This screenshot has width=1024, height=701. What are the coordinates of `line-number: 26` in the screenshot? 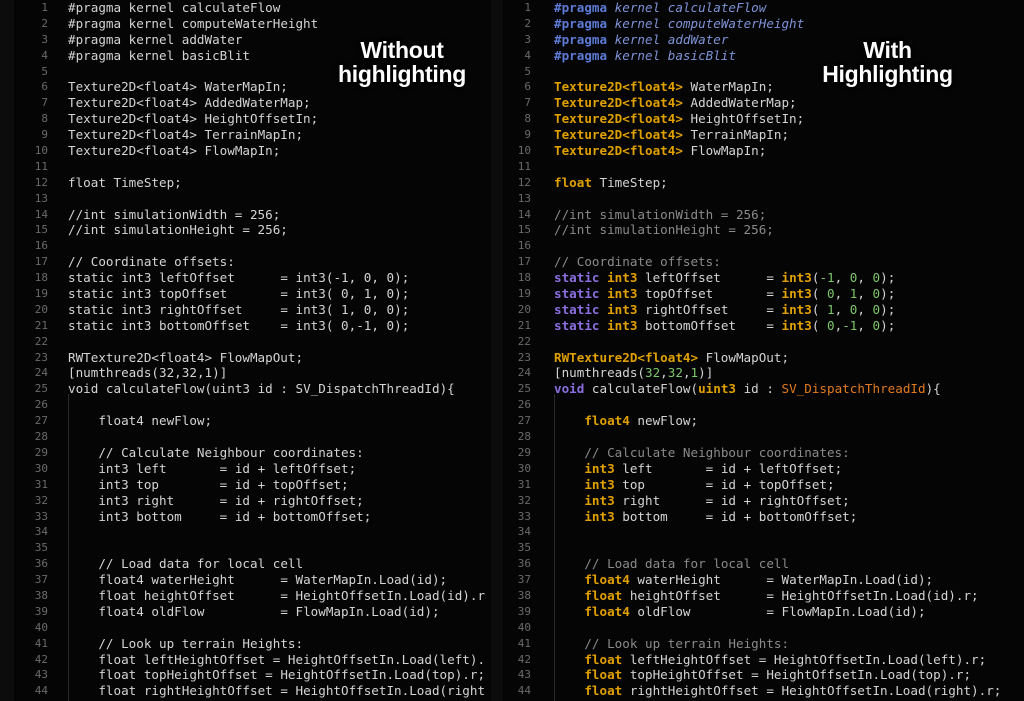 It's located at (41, 405).